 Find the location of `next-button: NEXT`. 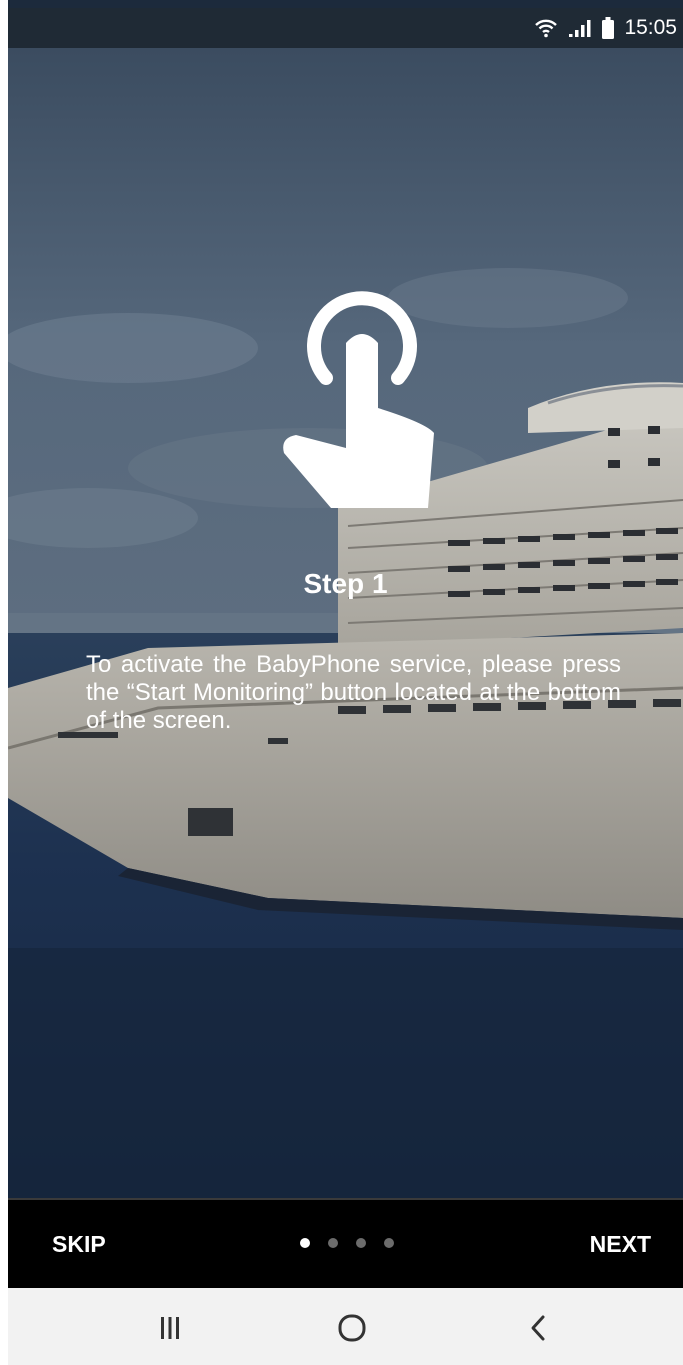

next-button: NEXT is located at coordinates (620, 1244).